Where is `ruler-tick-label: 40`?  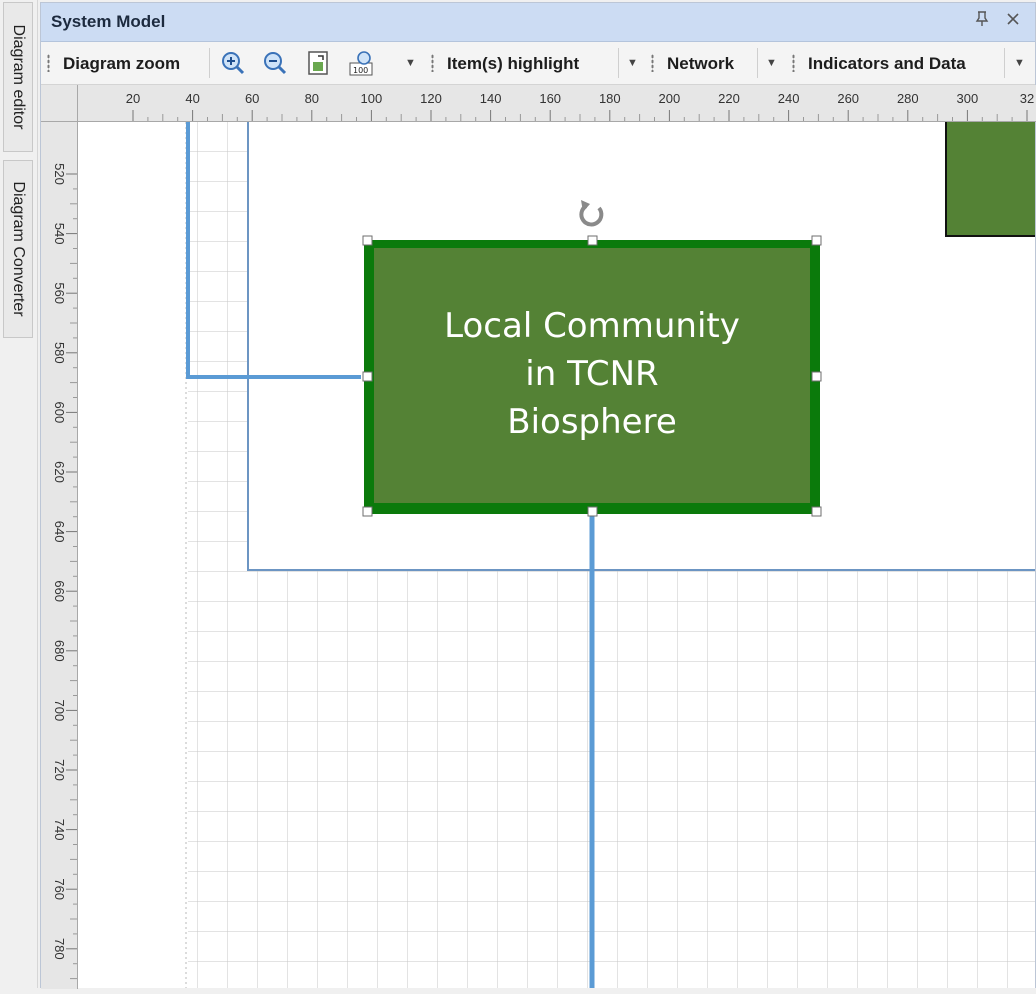 ruler-tick-label: 40 is located at coordinates (192, 98).